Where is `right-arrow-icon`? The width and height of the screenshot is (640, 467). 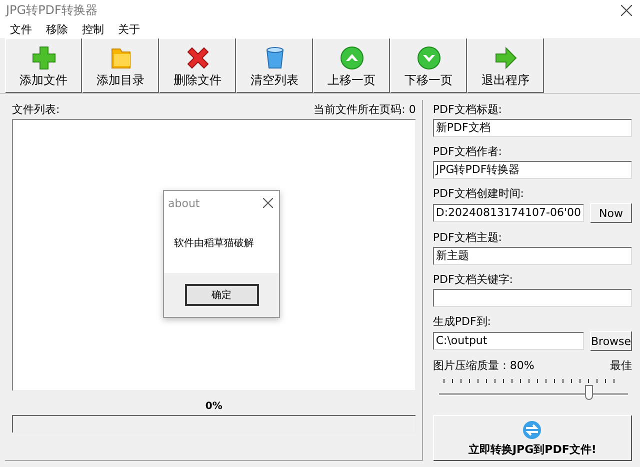 right-arrow-icon is located at coordinates (505, 58).